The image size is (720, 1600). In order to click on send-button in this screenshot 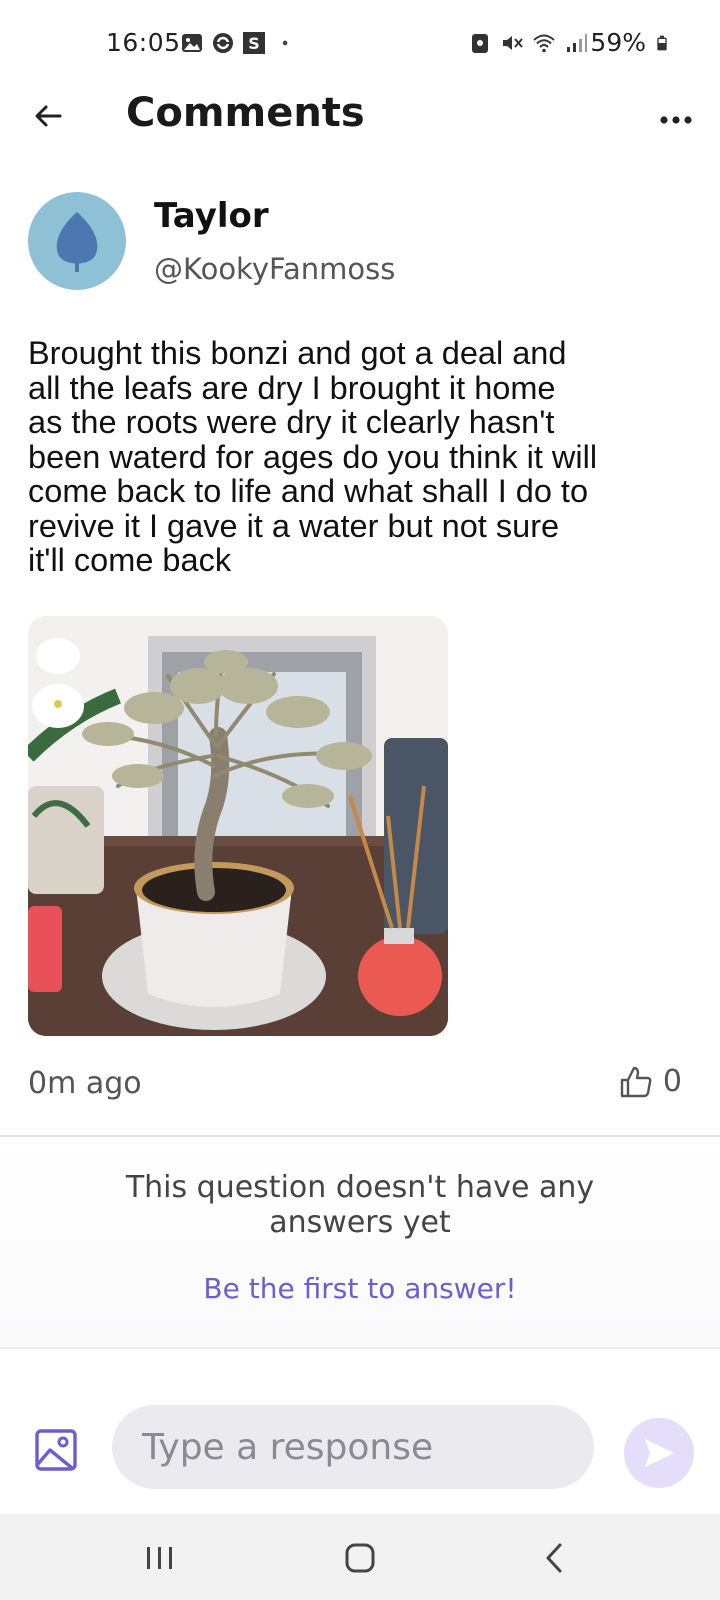, I will do `click(659, 1453)`.